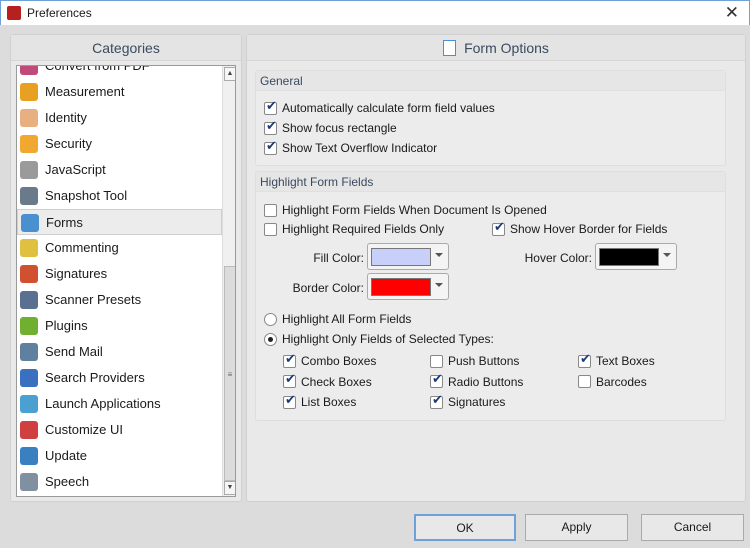  What do you see at coordinates (29, 248) in the screenshot?
I see `comment-icon` at bounding box center [29, 248].